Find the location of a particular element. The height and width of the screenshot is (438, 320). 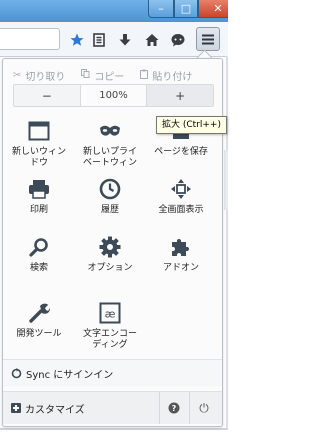

new-window-label: 新しいウィン ドウ is located at coordinates (38, 157).